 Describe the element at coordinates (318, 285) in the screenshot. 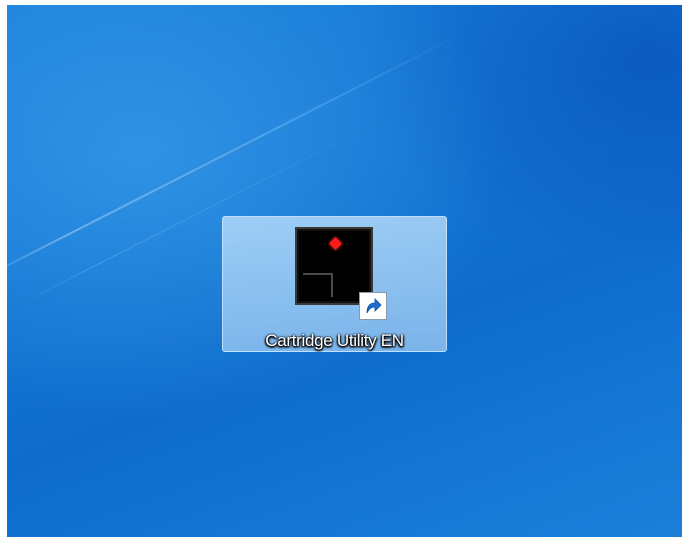

I see `app-icon-inner-frame` at that location.